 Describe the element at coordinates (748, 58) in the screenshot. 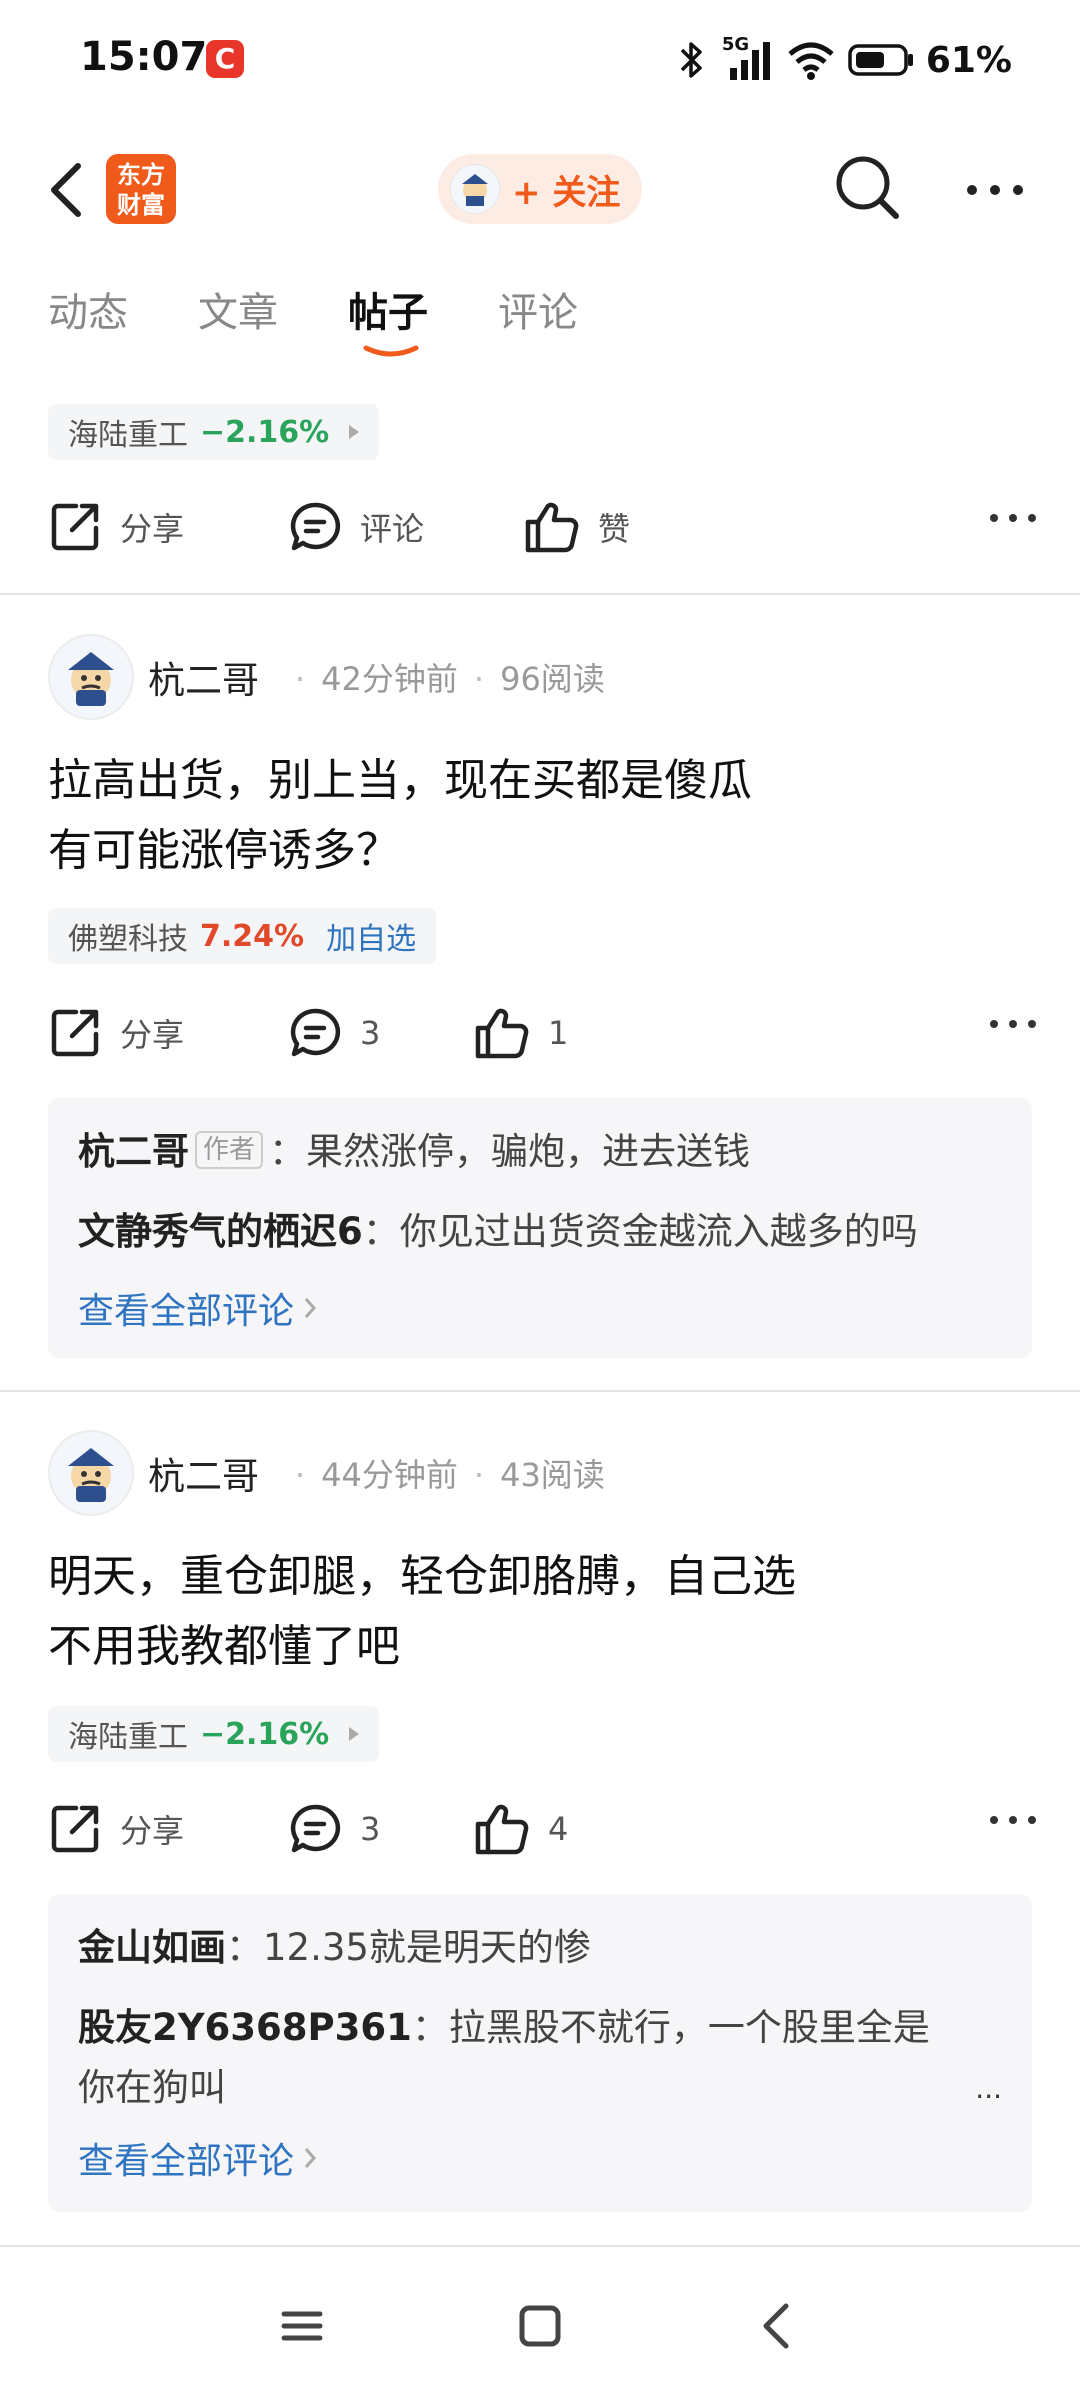

I see `cellular-signal-icon: 5G` at that location.